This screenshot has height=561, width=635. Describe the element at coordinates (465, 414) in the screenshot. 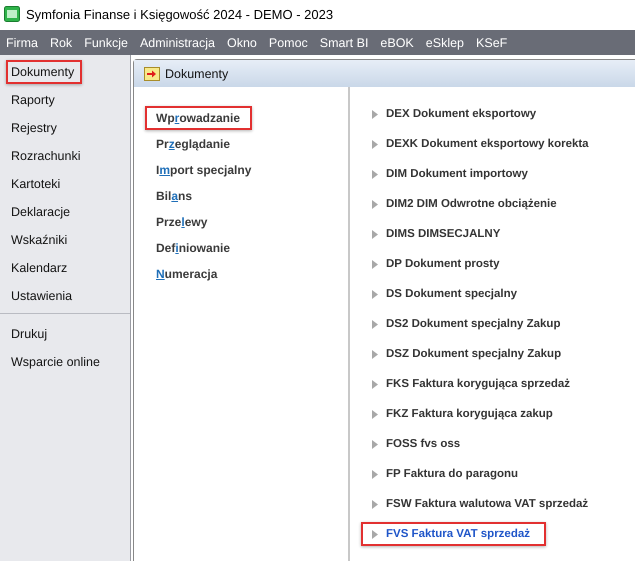

I see `document-type-item: FKZ Faktura korygująca zakup` at that location.